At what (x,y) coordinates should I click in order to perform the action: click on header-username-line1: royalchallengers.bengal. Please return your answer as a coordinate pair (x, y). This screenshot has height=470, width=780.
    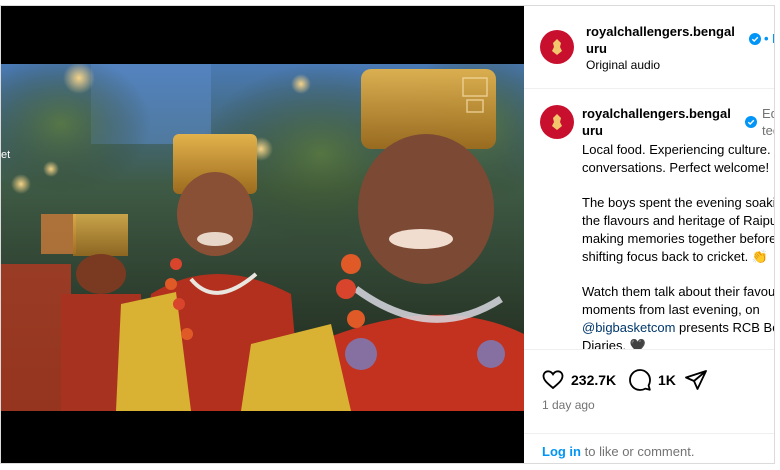
    Looking at the image, I should click on (660, 31).